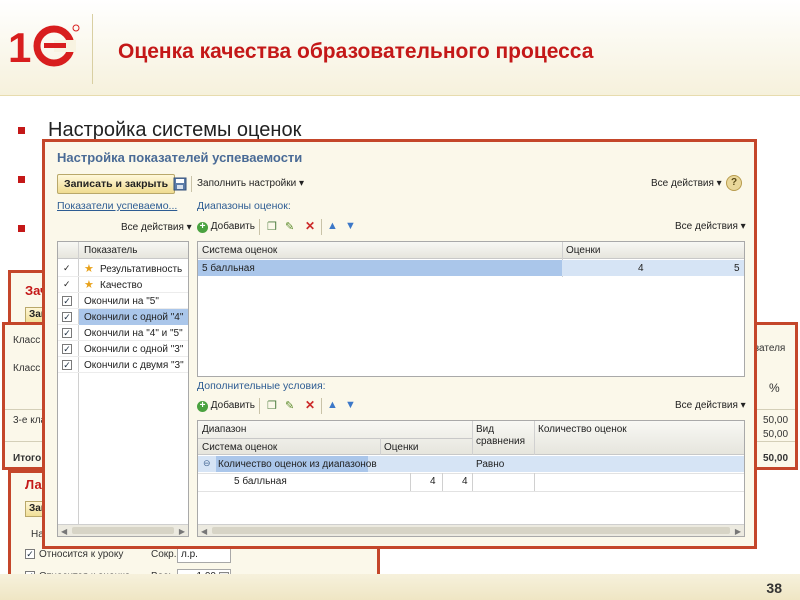  I want to click on lesson-label: Относится к уроку, so click(81, 554).